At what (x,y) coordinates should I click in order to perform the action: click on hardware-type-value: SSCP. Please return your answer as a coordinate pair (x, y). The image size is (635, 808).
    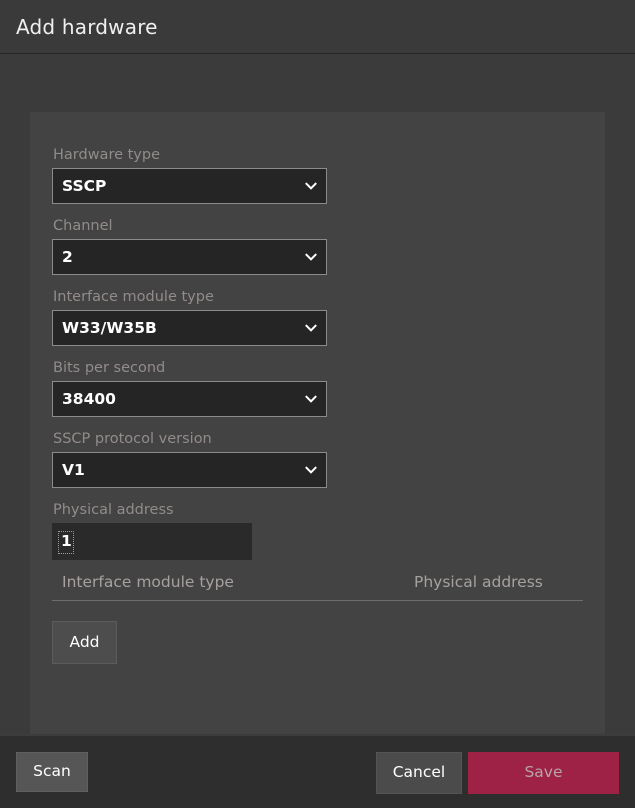
    Looking at the image, I should click on (189, 186).